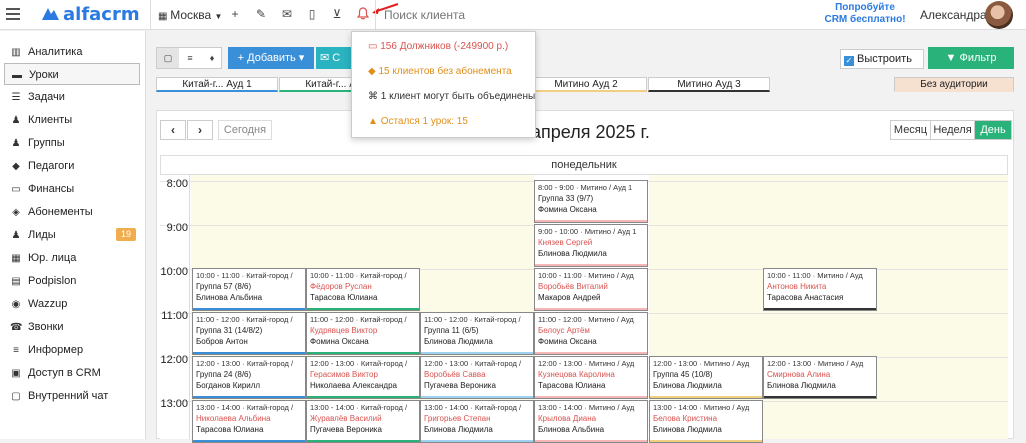  I want to click on sidebar-item-label: Задачи, so click(46, 97).